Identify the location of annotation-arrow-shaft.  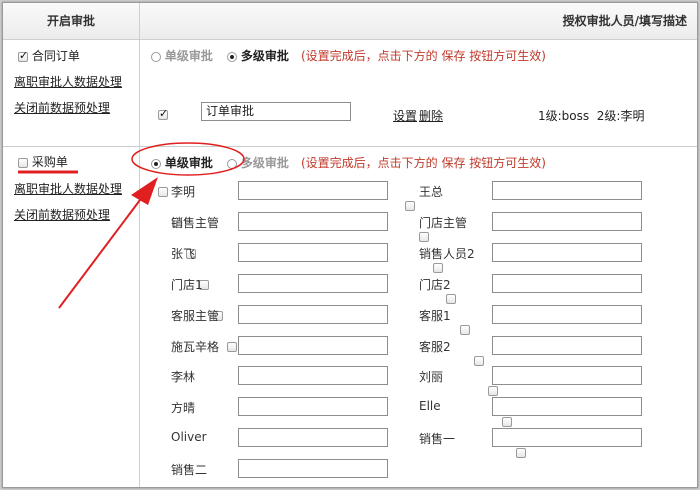
(101, 252).